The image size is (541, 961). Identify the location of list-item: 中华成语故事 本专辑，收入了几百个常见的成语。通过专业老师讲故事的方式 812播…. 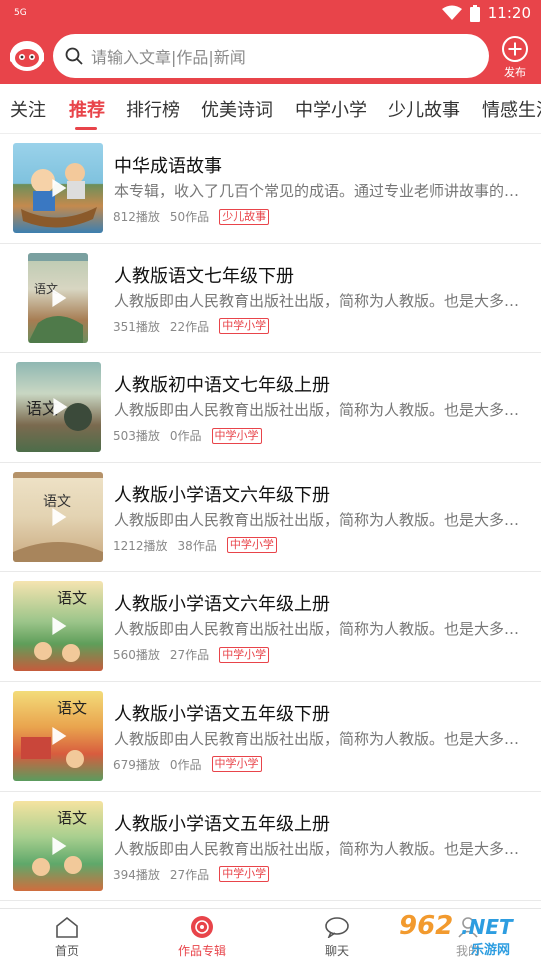
(270, 189).